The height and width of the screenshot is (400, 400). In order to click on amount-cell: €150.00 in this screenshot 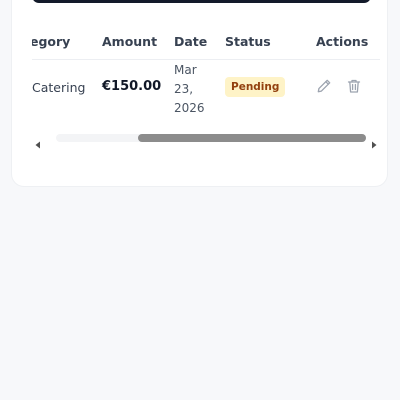, I will do `click(132, 86)`.